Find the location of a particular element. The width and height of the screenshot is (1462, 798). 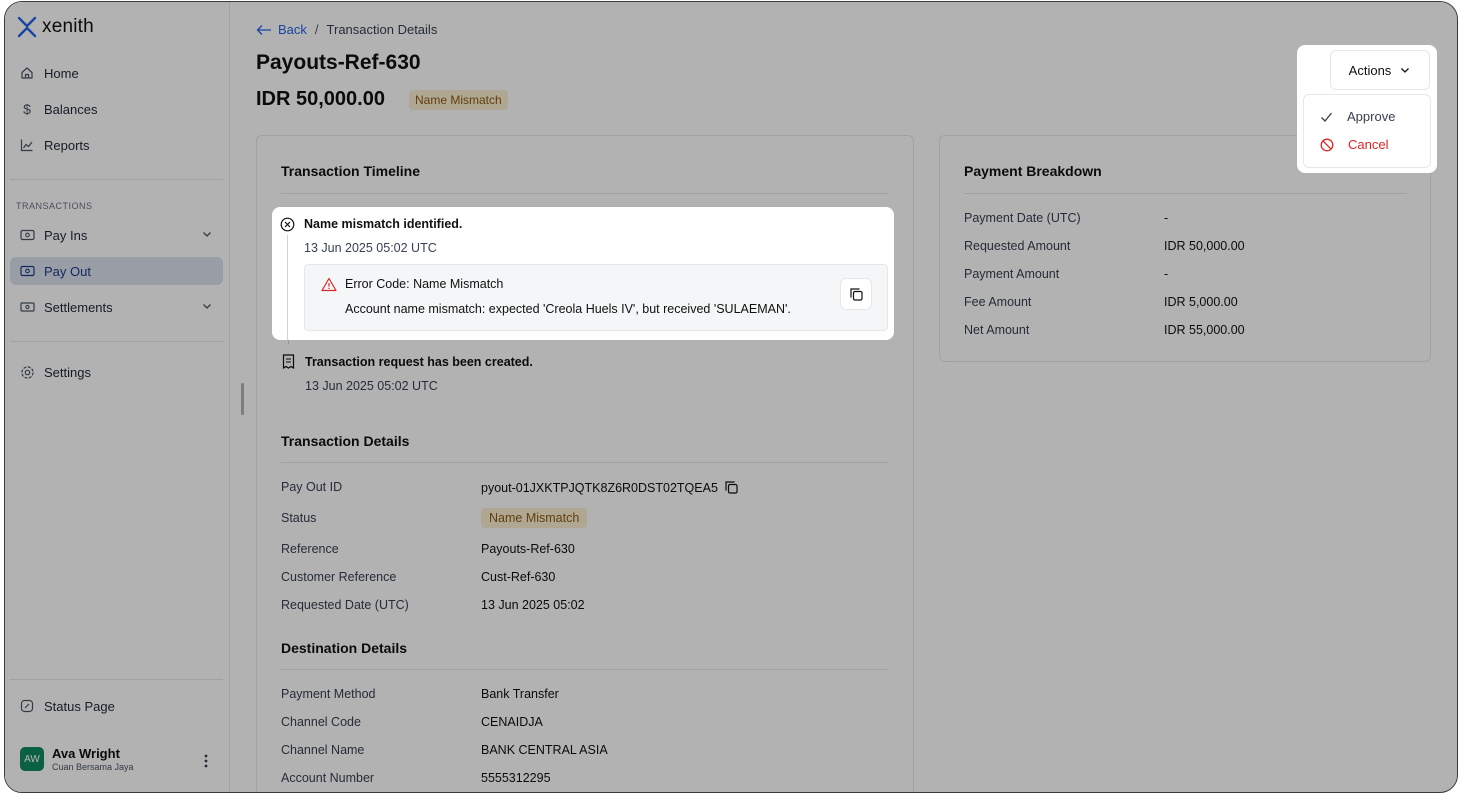

detail-label: Account Number is located at coordinates (328, 778).